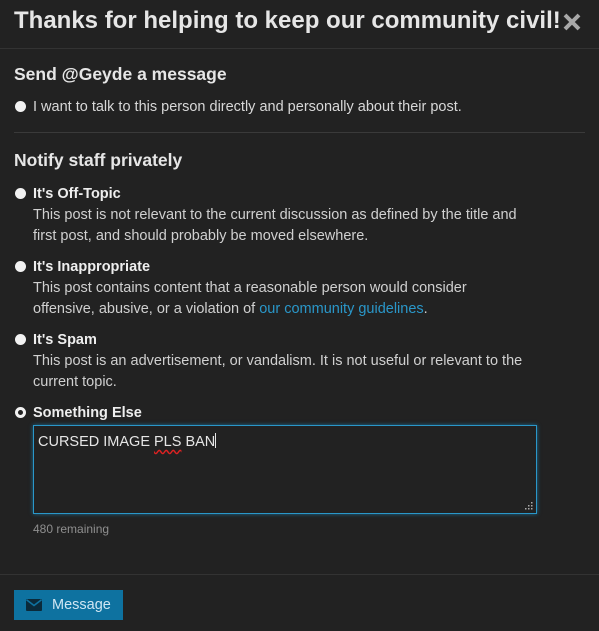 Image resolution: width=599 pixels, height=631 pixels. I want to click on option-off-topic-title: It's Off-Topic, so click(77, 194).